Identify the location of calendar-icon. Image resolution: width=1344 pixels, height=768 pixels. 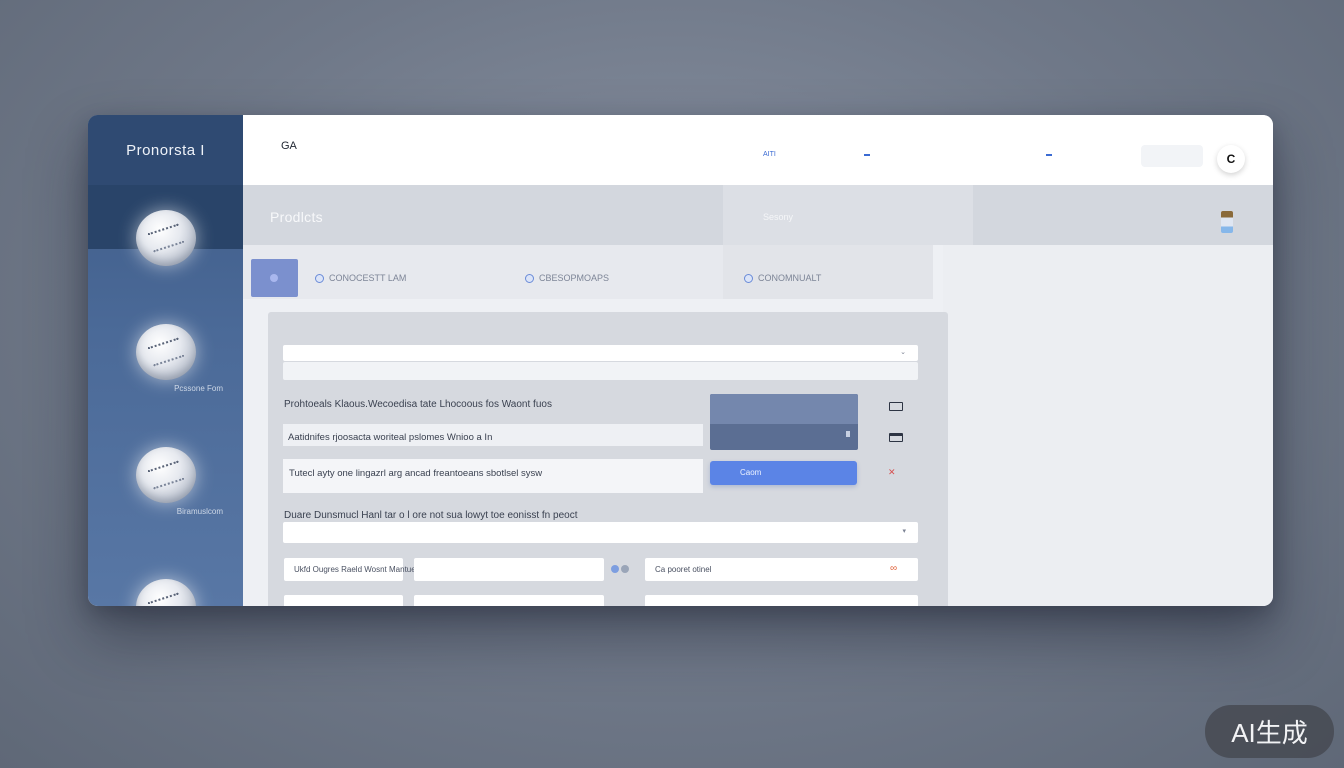
(896, 406).